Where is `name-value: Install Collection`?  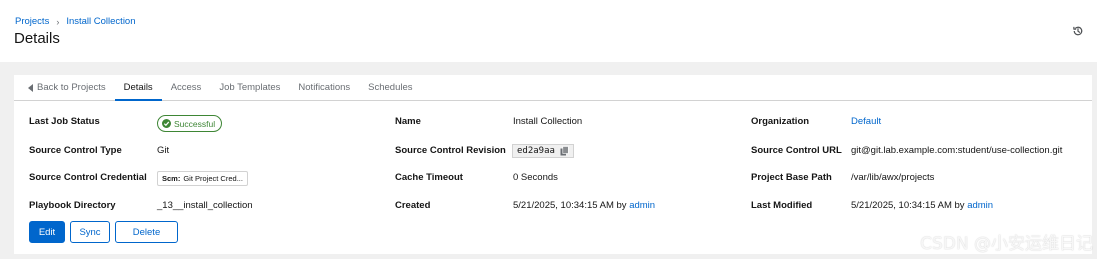
name-value: Install Collection is located at coordinates (548, 121).